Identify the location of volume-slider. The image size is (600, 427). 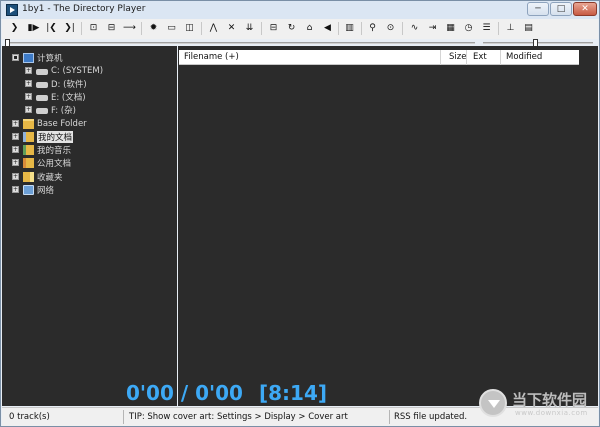
(538, 43).